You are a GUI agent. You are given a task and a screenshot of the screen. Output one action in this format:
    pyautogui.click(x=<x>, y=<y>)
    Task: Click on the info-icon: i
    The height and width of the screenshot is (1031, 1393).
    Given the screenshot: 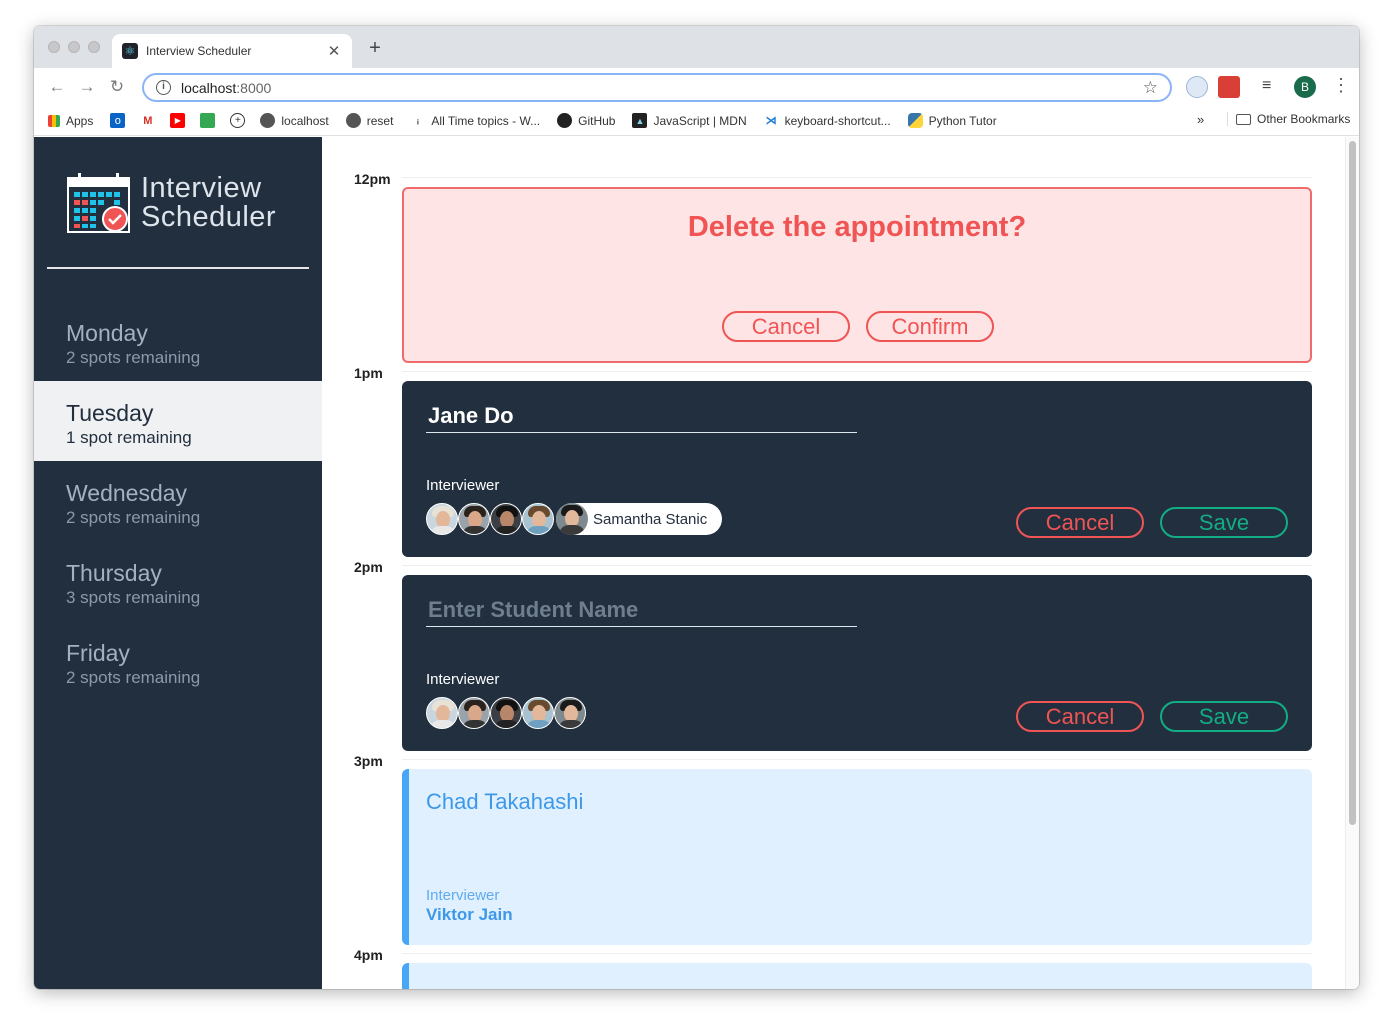 What is the action you would take?
    pyautogui.click(x=163, y=87)
    